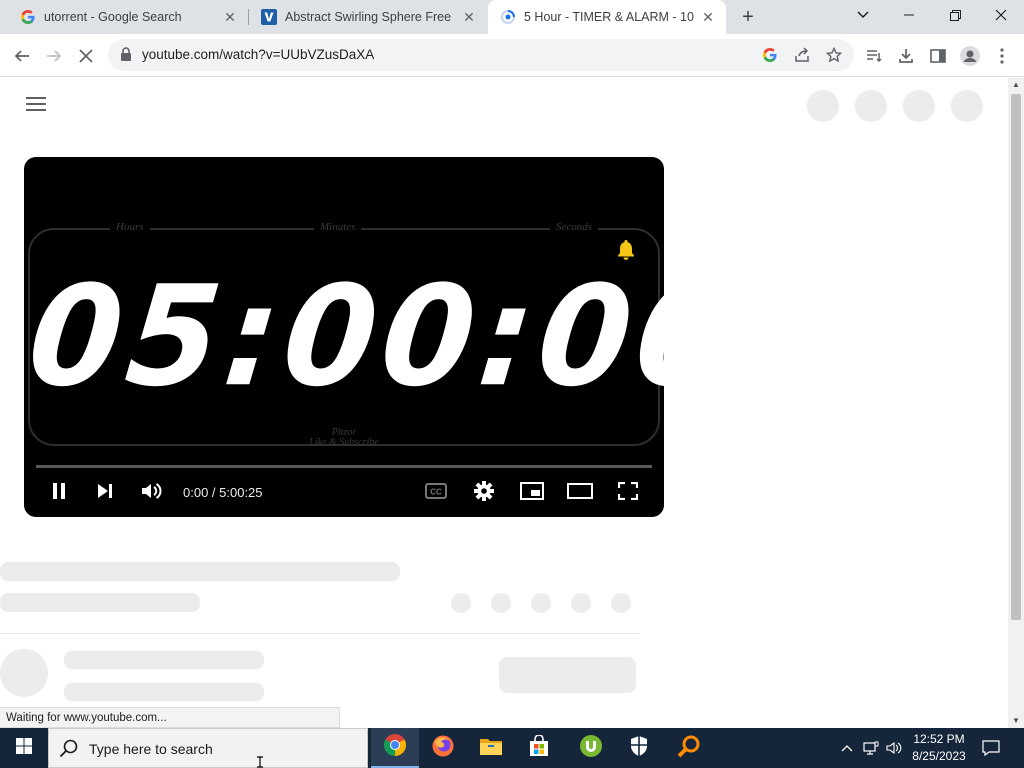  I want to click on fullscreen-icon, so click(628, 493).